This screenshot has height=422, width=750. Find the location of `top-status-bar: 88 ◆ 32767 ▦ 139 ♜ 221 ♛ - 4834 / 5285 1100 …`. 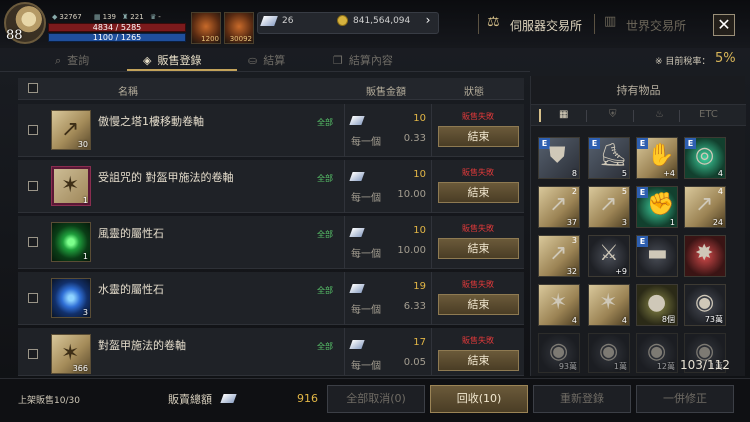

top-status-bar: 88 ◆ 32767 ▦ 139 ♜ 221 ♛ - 4834 / 5285 1100 … is located at coordinates (375, 24).